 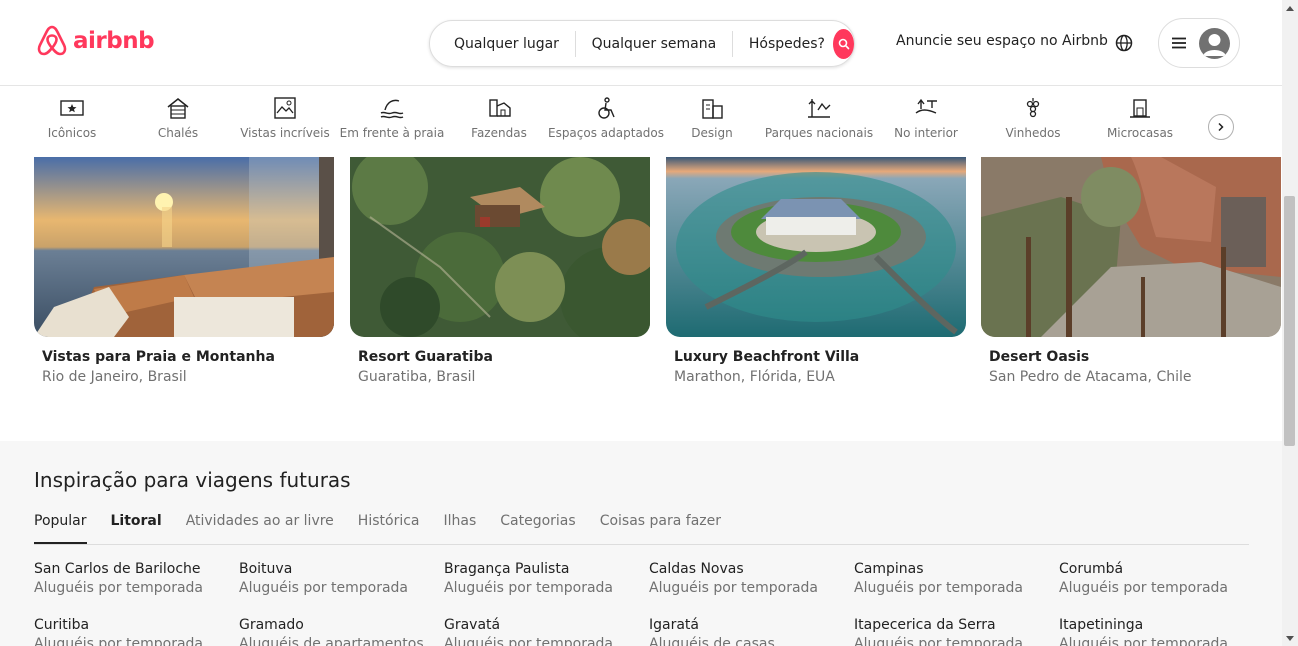 What do you see at coordinates (1124, 43) in the screenshot?
I see `globe-icon` at bounding box center [1124, 43].